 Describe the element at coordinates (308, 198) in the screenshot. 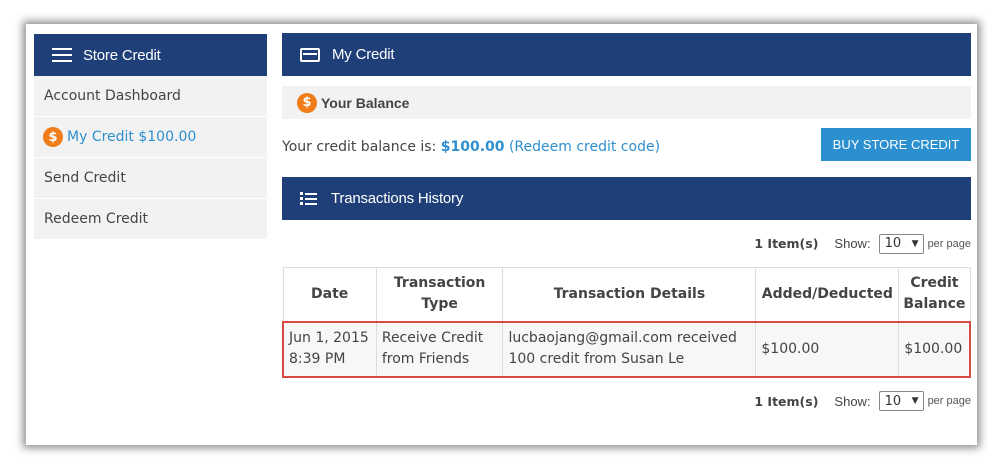

I see `list-icon` at that location.